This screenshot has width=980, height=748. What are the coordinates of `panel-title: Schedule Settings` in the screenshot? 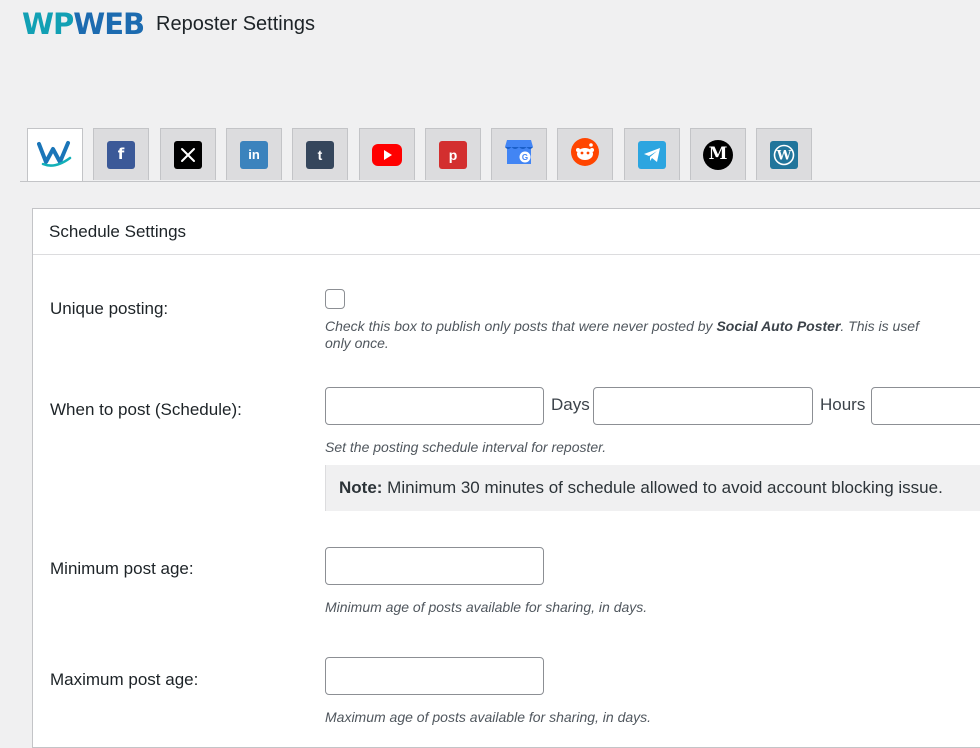 It's located at (118, 231).